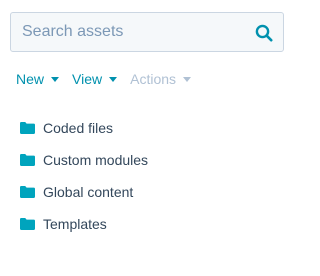  What do you see at coordinates (75, 224) in the screenshot?
I see `folder-label: Templates` at bounding box center [75, 224].